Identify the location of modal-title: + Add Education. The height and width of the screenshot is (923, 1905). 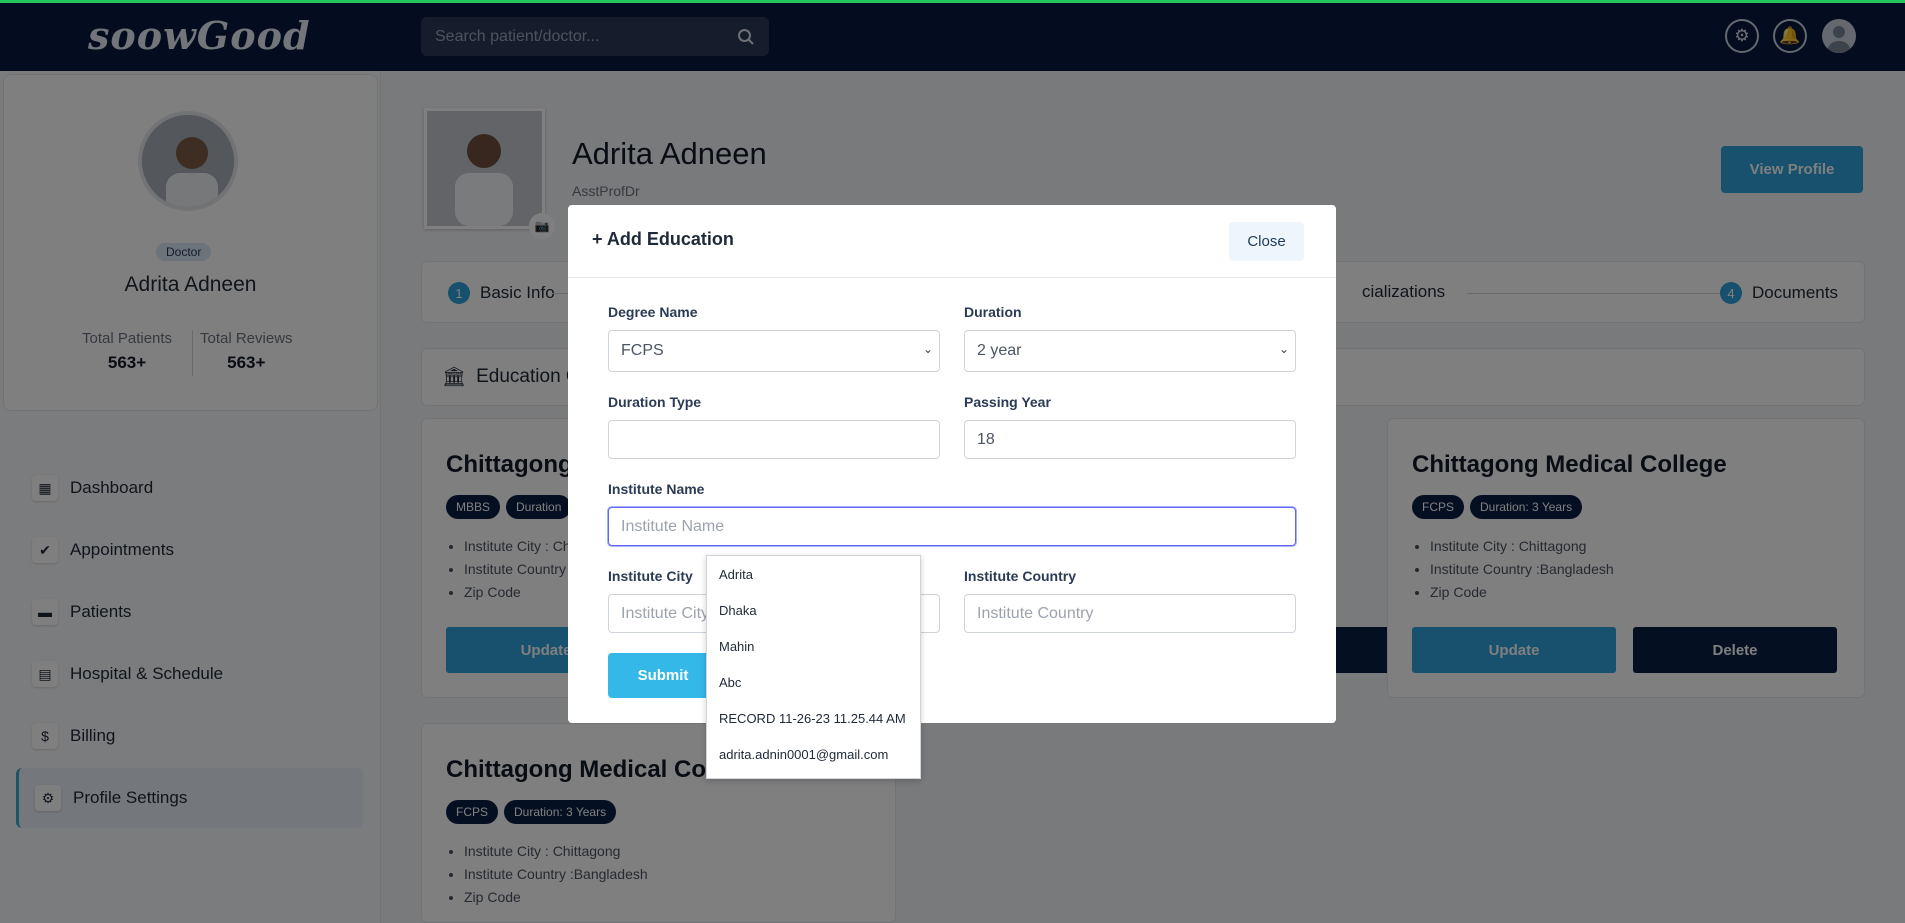
(663, 239).